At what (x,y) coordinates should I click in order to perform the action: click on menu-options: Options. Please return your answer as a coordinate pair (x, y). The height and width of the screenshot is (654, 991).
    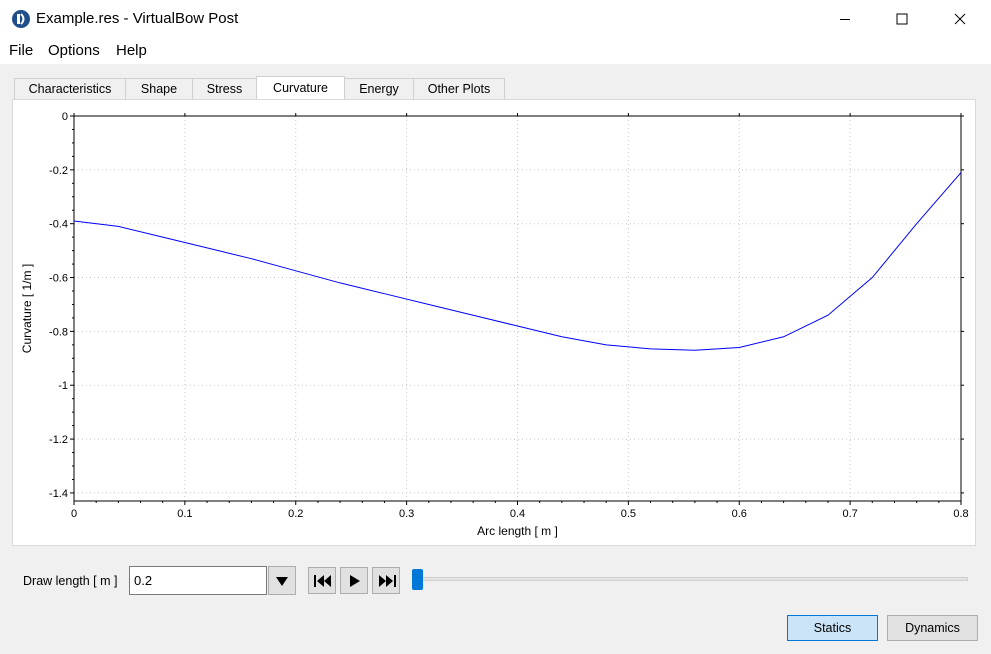
    Looking at the image, I should click on (74, 50).